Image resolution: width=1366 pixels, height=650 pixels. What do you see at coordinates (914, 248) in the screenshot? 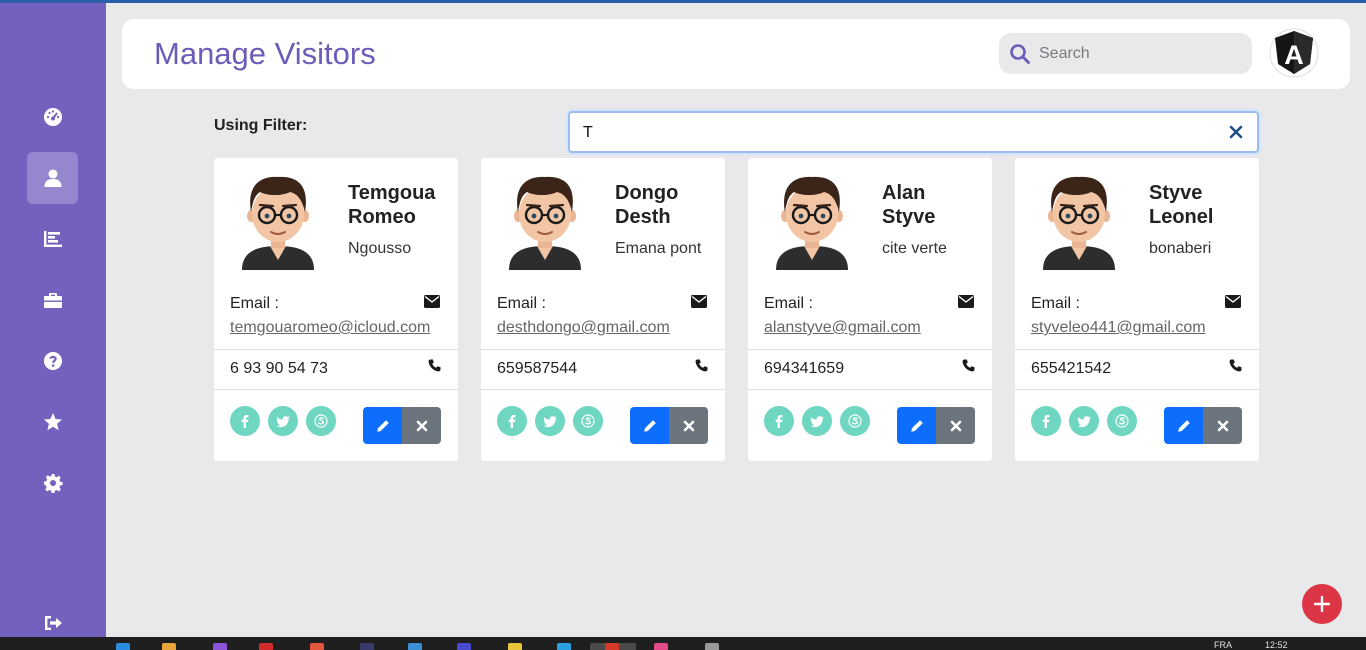
I see `visitor-location: cite verte` at bounding box center [914, 248].